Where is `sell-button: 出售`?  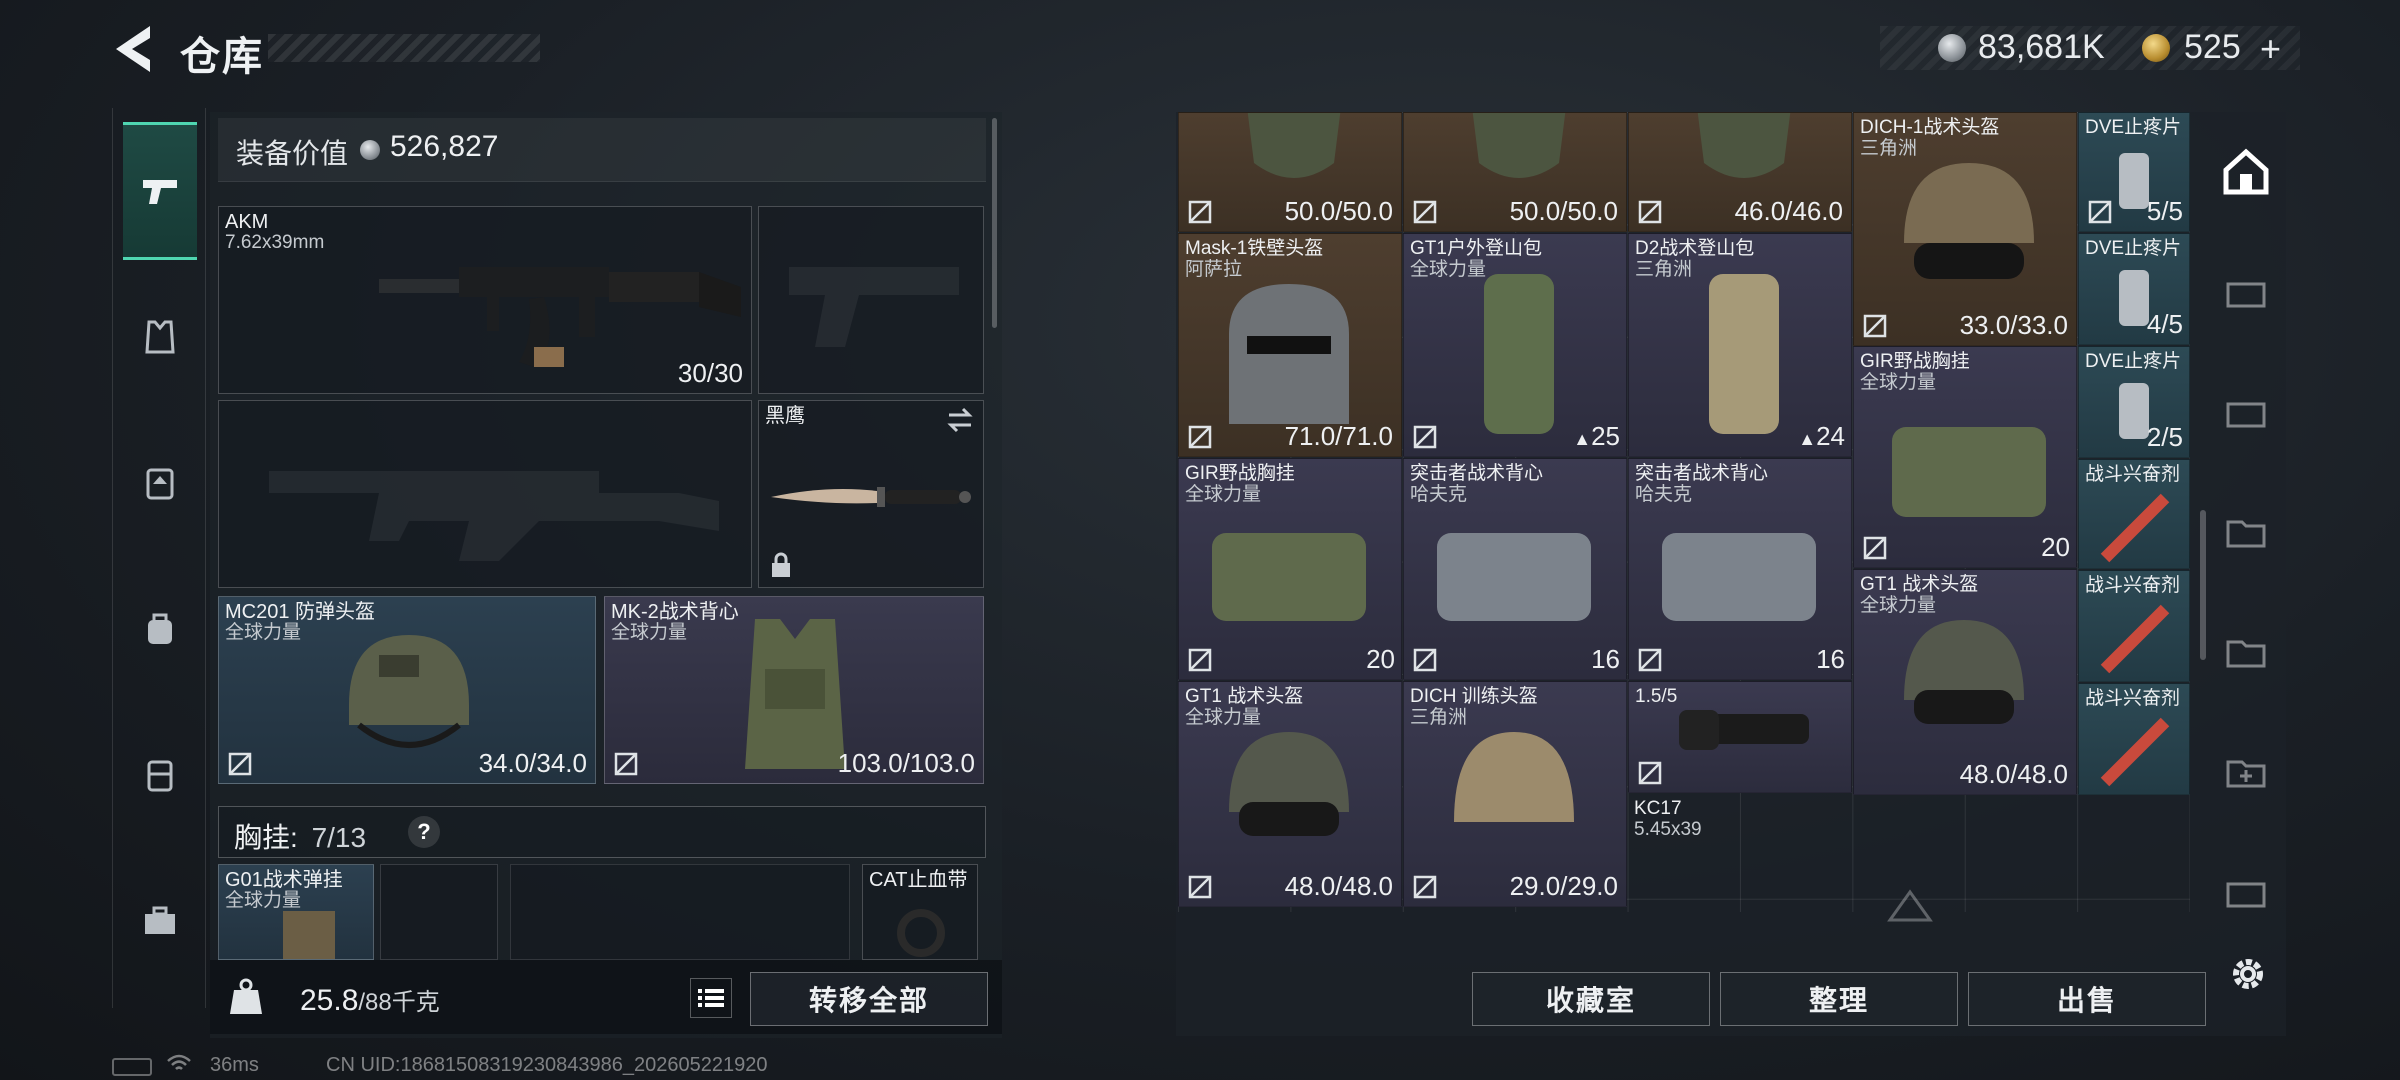
sell-button: 出售 is located at coordinates (2087, 999).